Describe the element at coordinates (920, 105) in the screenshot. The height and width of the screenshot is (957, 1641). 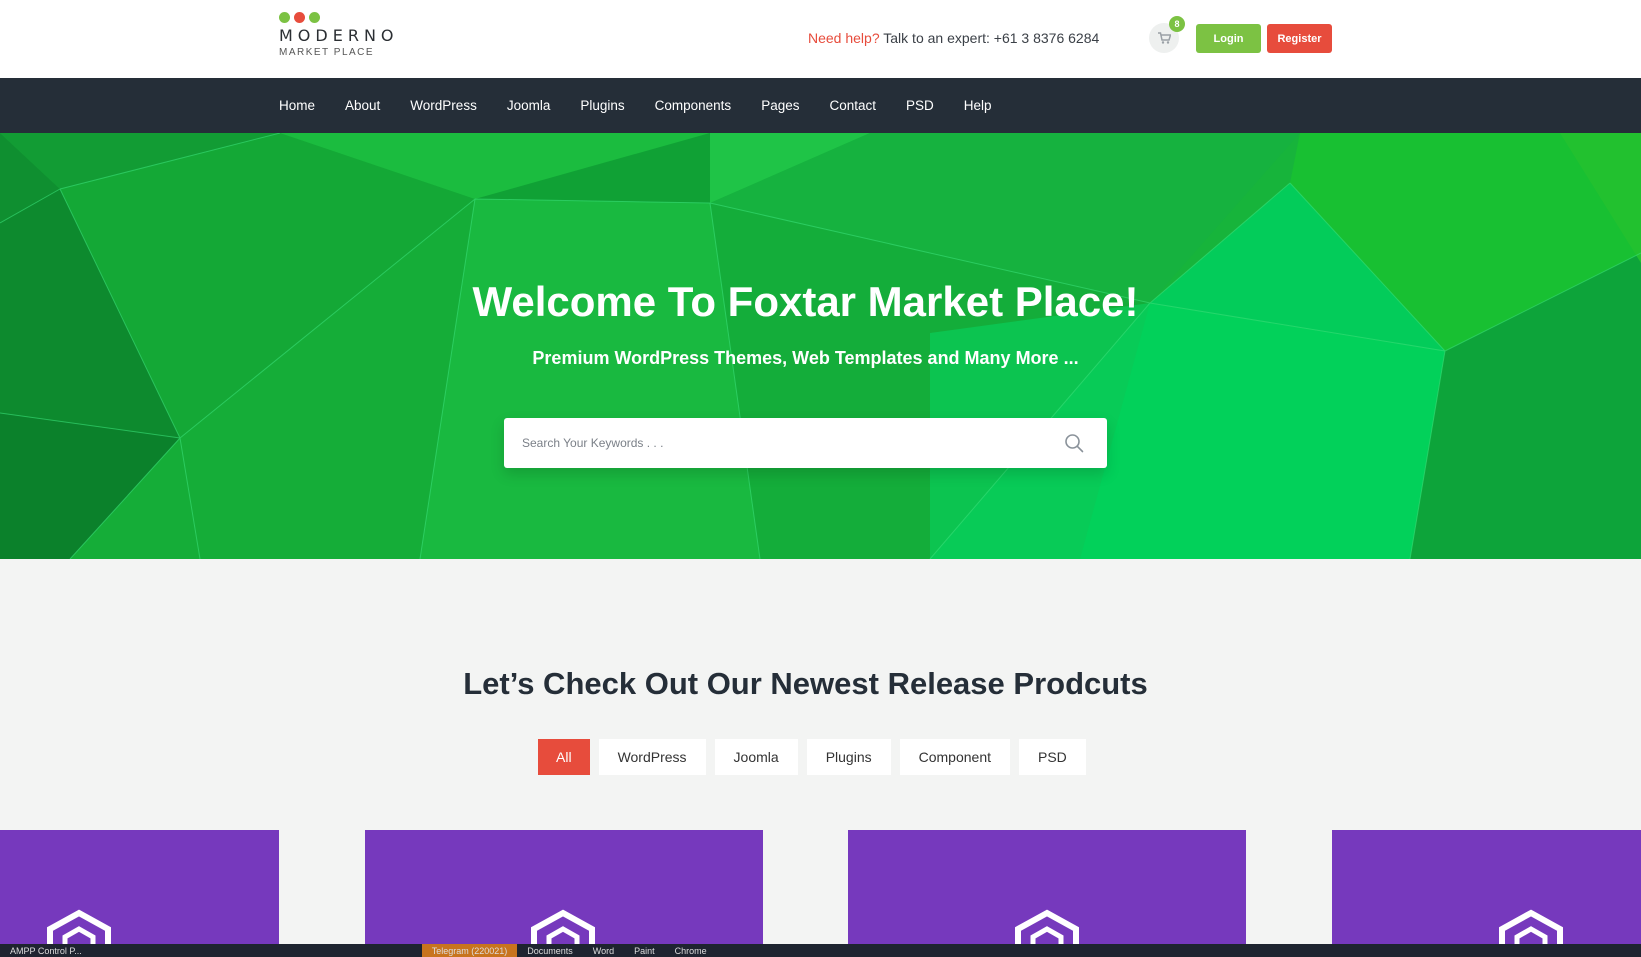
I see `nav-item-psd: PSD` at that location.